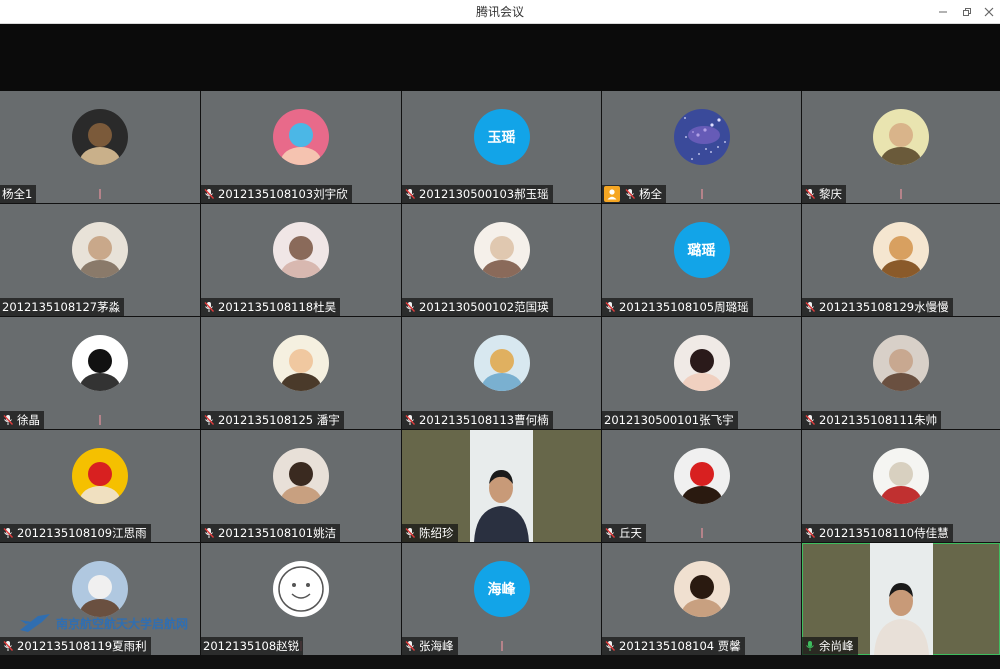  What do you see at coordinates (501, 599) in the screenshot?
I see `participant-tile: 海峰 张海峰` at bounding box center [501, 599].